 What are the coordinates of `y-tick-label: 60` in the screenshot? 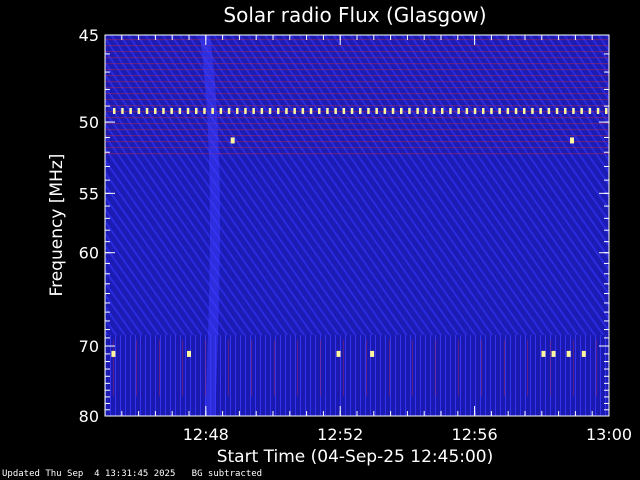 It's located at (89, 253).